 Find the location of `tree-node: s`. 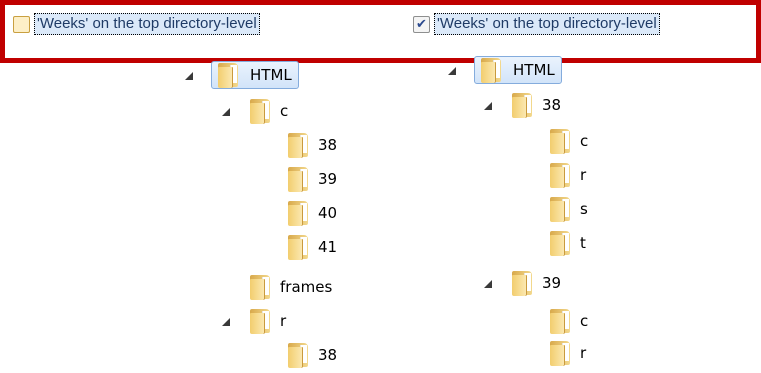

tree-node: s is located at coordinates (568, 209).